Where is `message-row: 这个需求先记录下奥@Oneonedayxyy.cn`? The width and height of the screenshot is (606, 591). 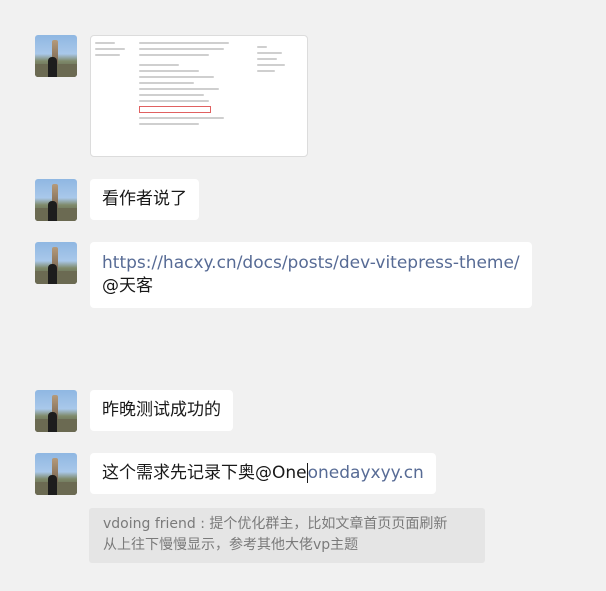
message-row: 这个需求先记录下奥@Oneonedayxyy.cn is located at coordinates (235, 474).